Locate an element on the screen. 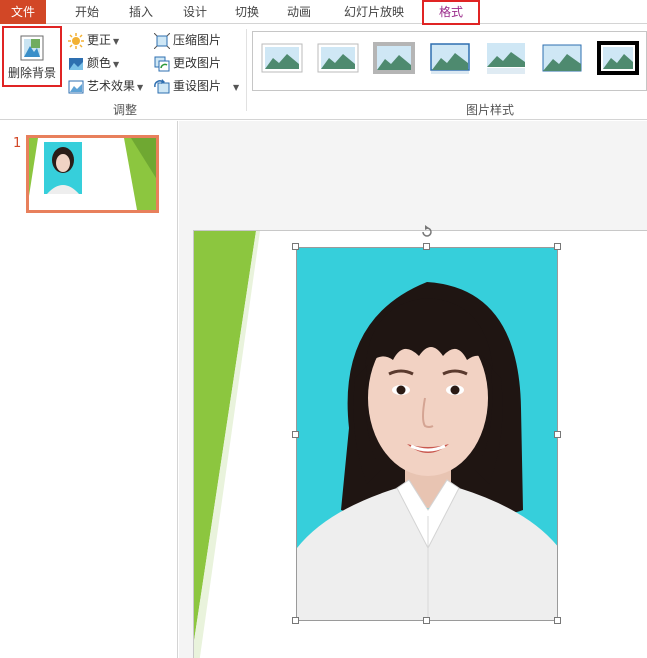  slide-number: 1 is located at coordinates (17, 143).